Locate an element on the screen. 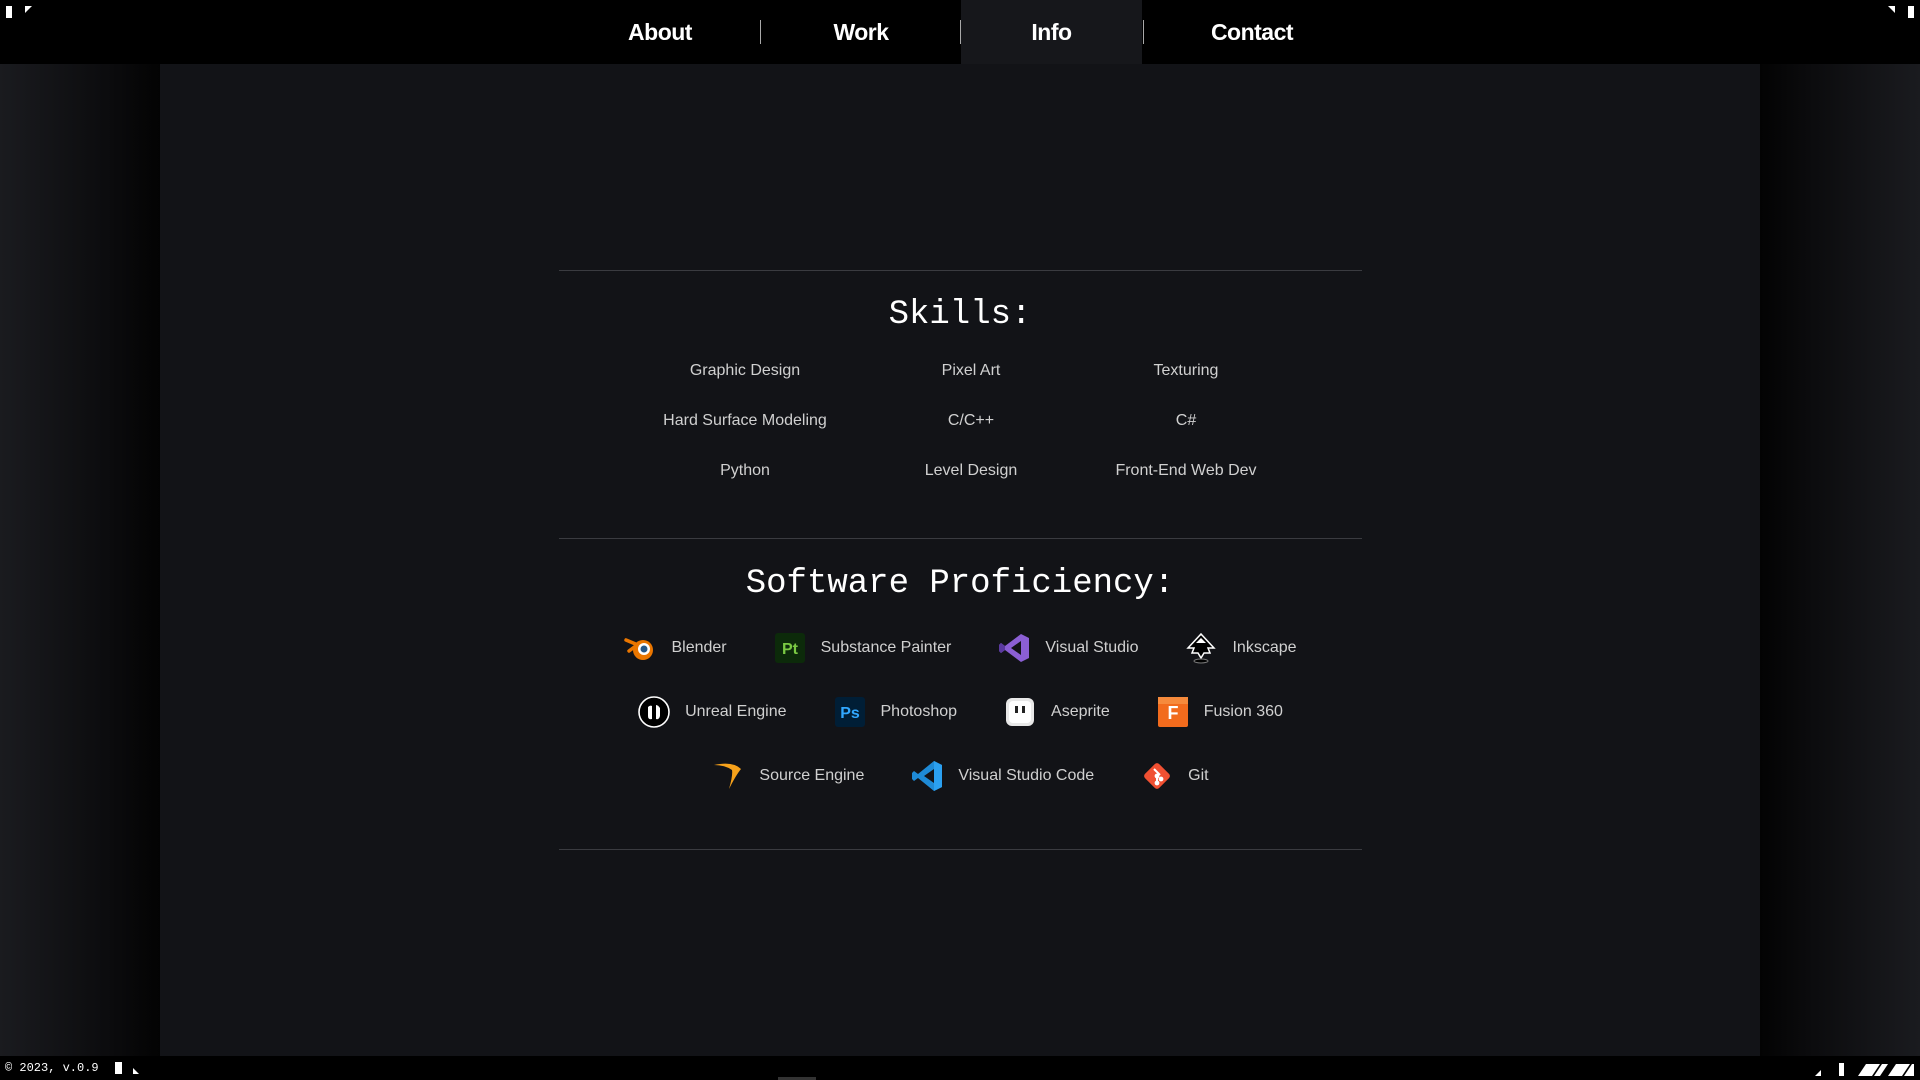 Image resolution: width=1920 pixels, height=1080 pixels. svg-text: F is located at coordinates (1172, 713).